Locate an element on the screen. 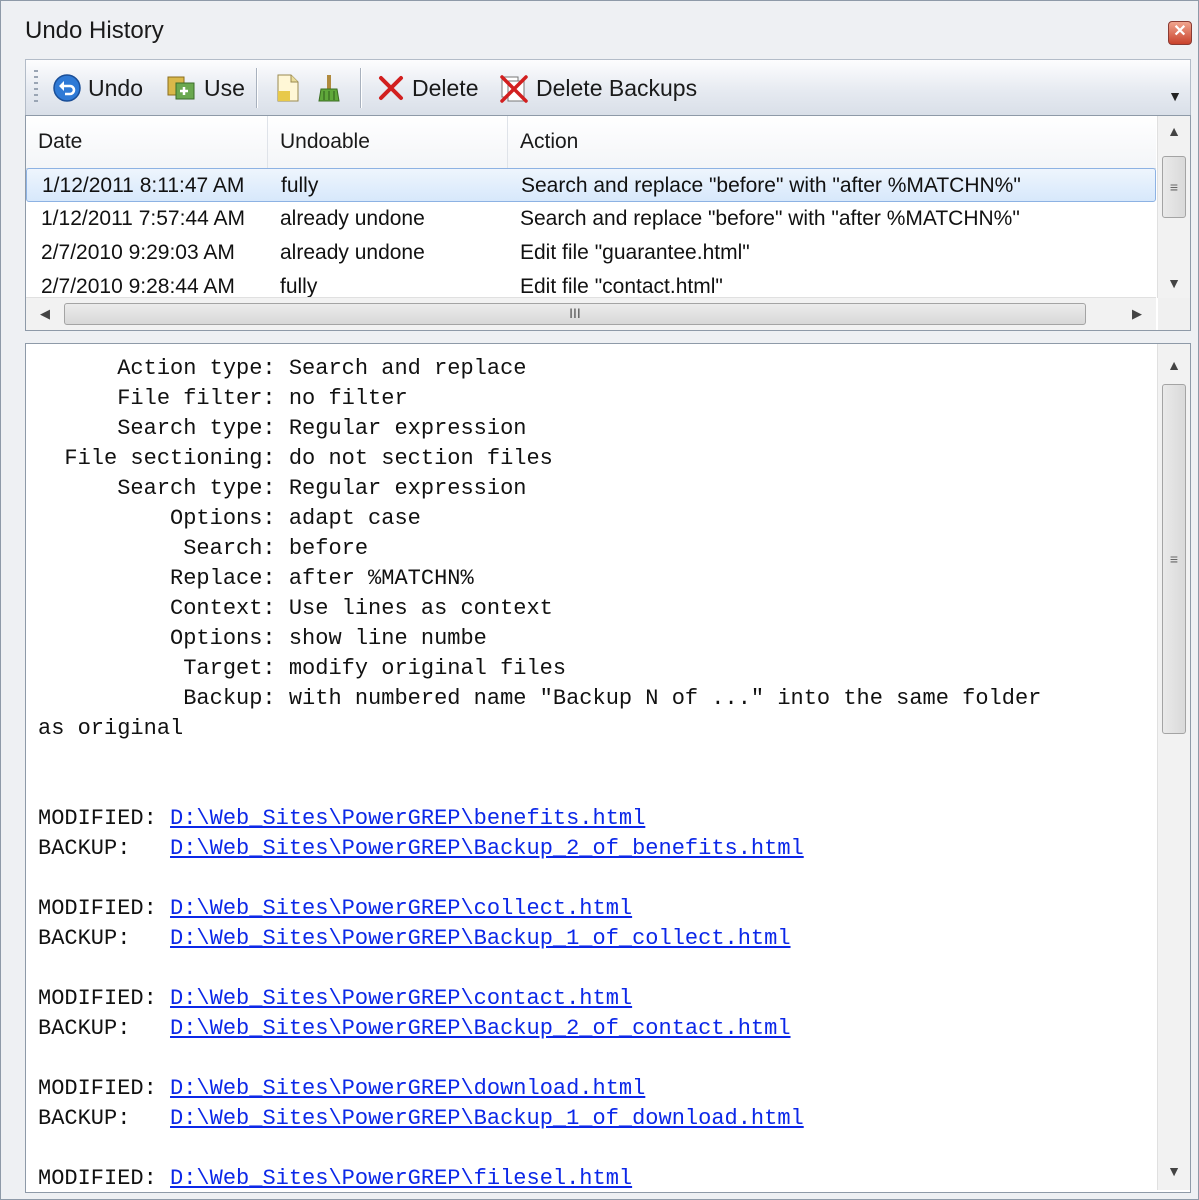  modified-file-link: D:\Web_Sites\PowerGREP\contact.html is located at coordinates (401, 998).